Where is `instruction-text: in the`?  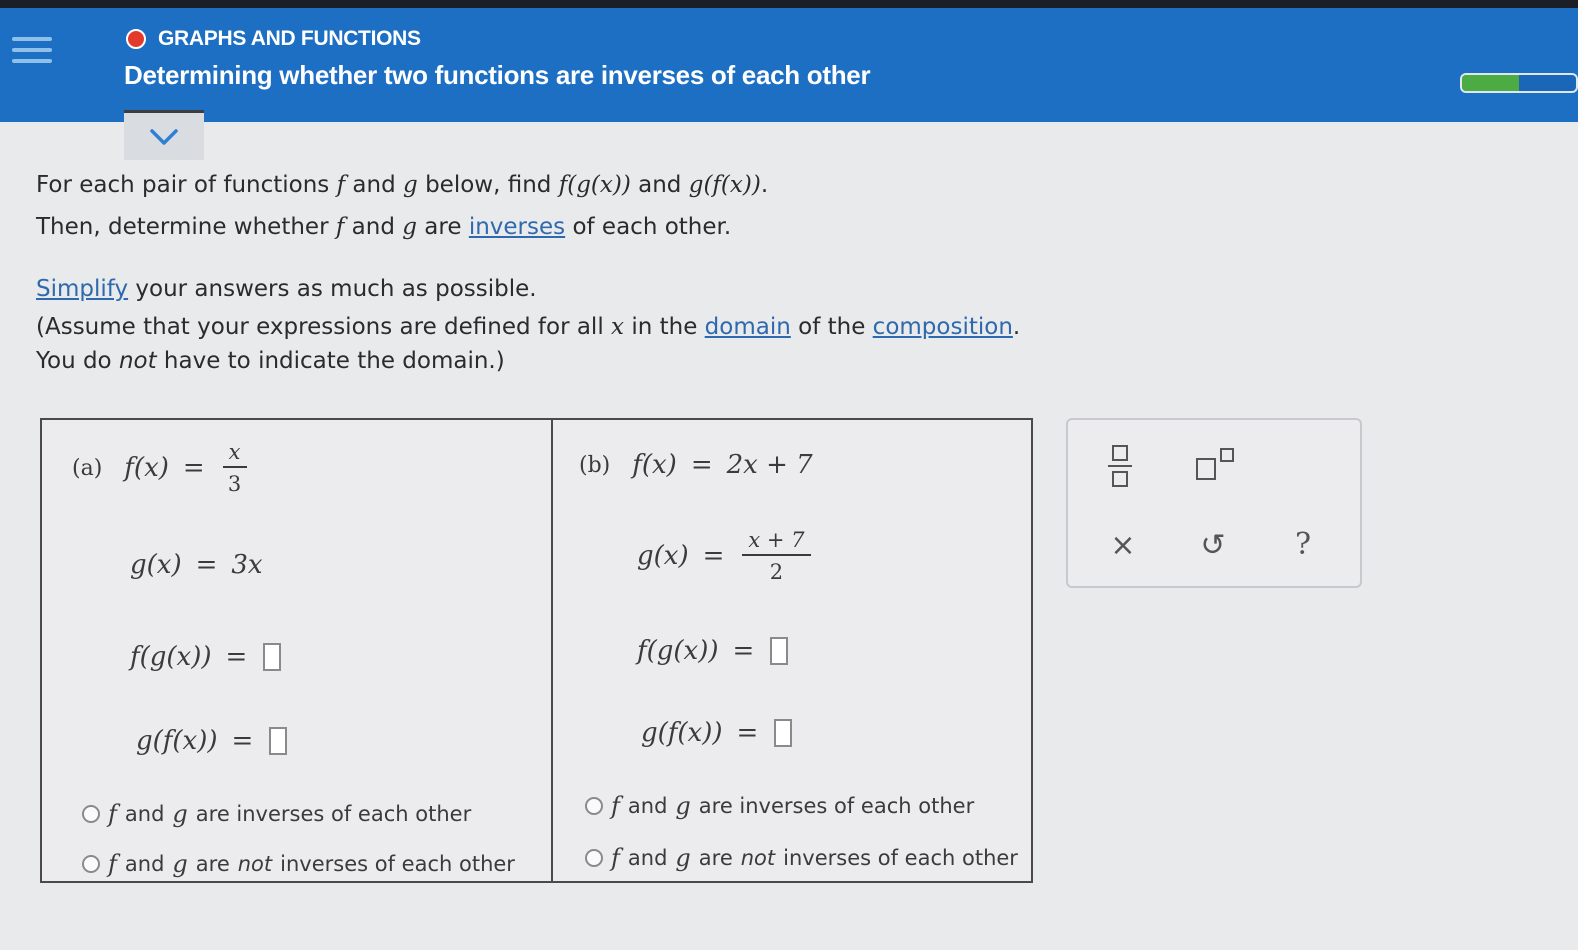 instruction-text: in the is located at coordinates (664, 327).